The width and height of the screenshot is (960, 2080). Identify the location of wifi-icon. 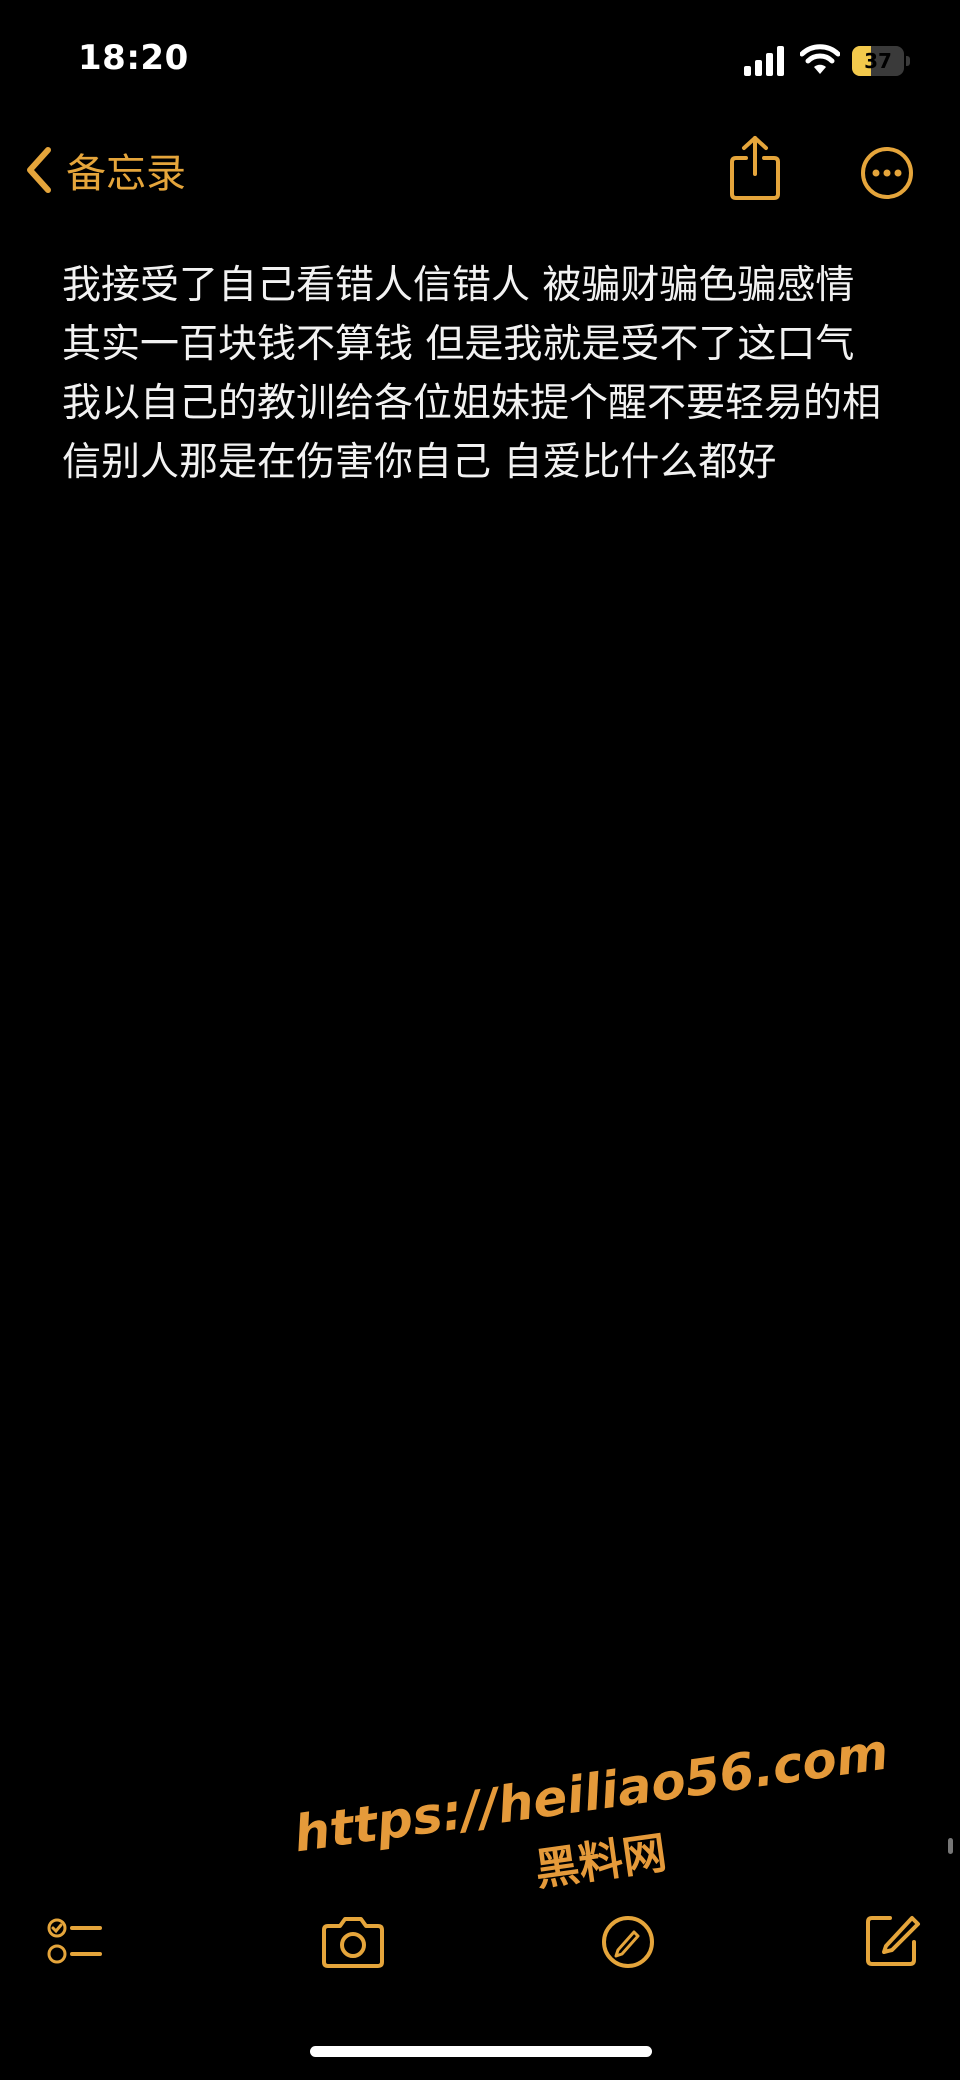
(820, 59).